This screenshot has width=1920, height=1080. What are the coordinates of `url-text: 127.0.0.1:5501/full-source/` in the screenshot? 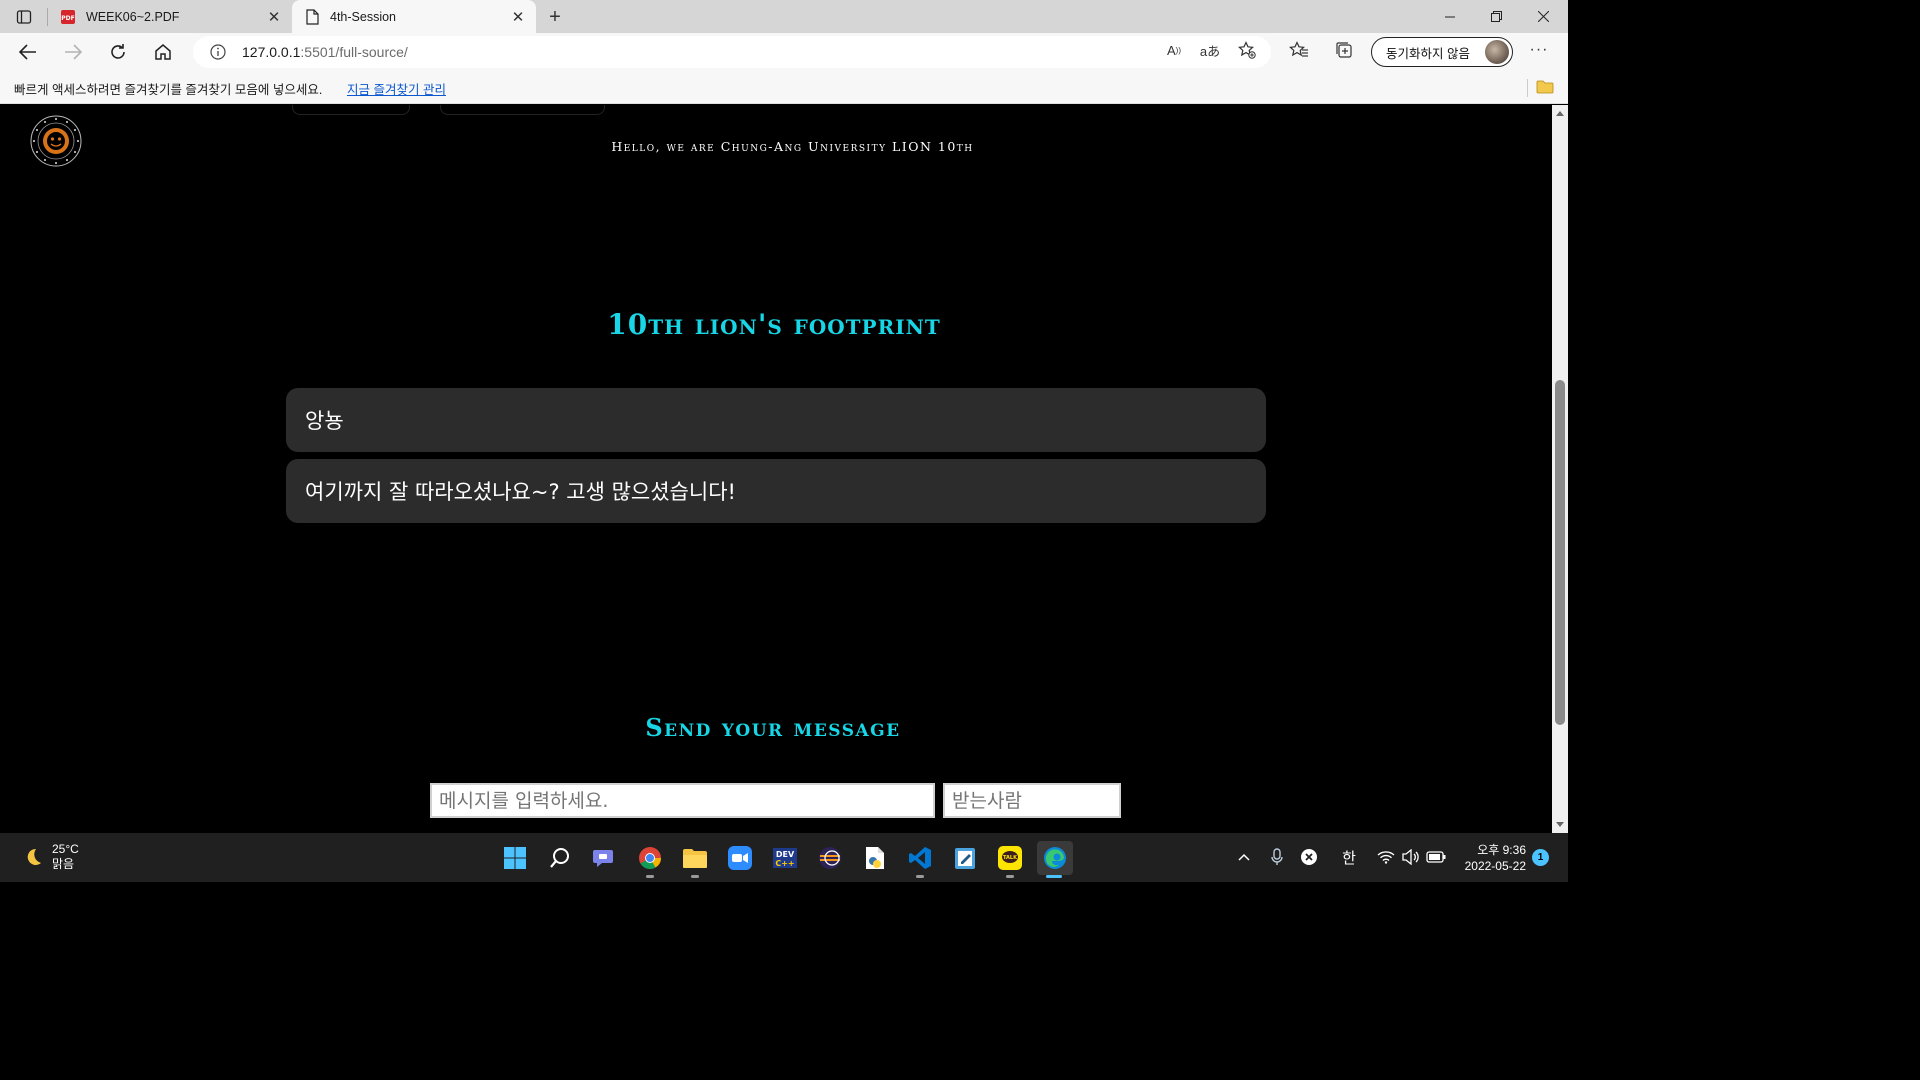 It's located at (325, 52).